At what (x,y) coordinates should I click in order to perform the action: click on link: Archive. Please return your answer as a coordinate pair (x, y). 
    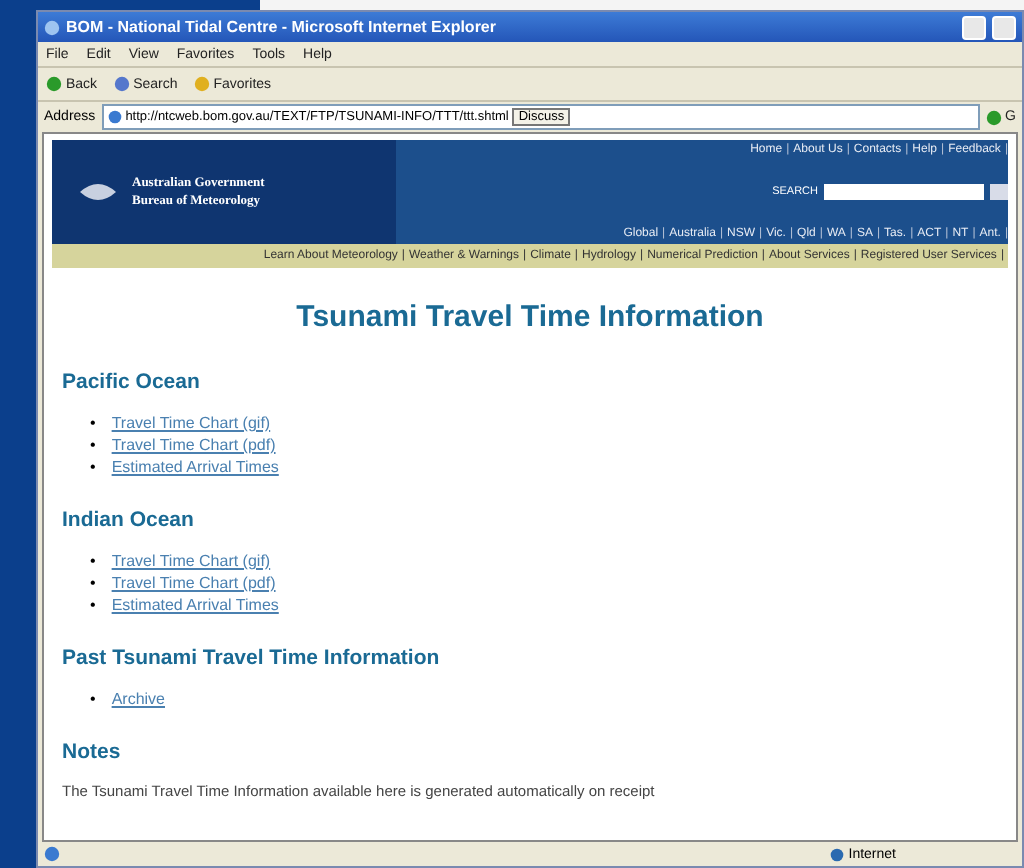
    Looking at the image, I should click on (138, 699).